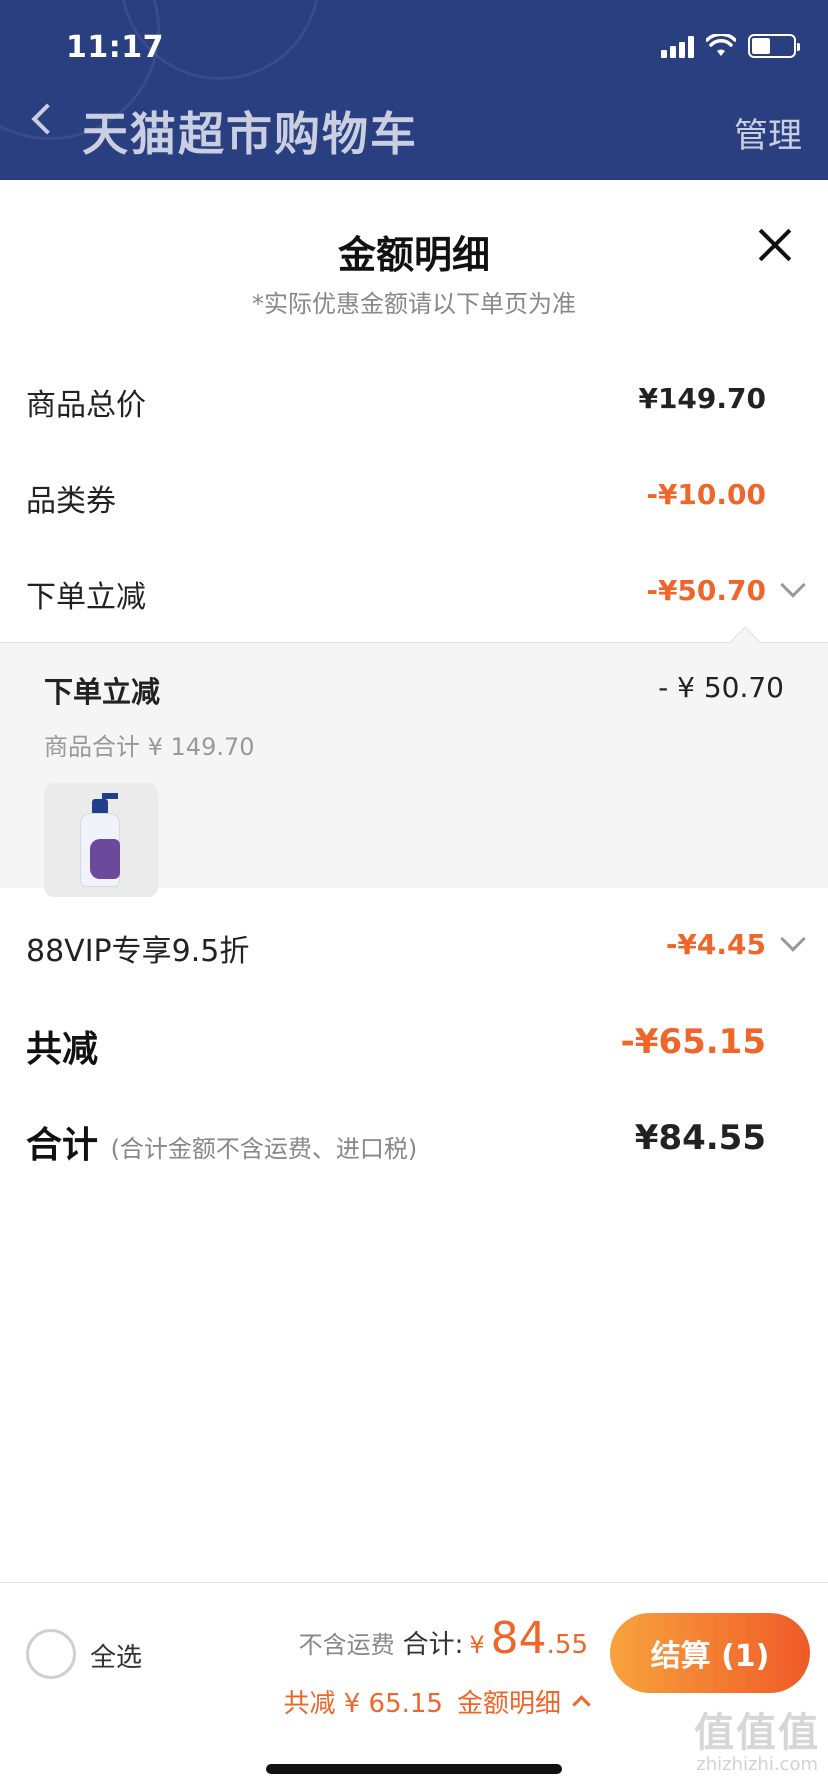  I want to click on row-grand-total: 合计 (合计金额不含运费、进口税) ¥84.55, so click(414, 1136).